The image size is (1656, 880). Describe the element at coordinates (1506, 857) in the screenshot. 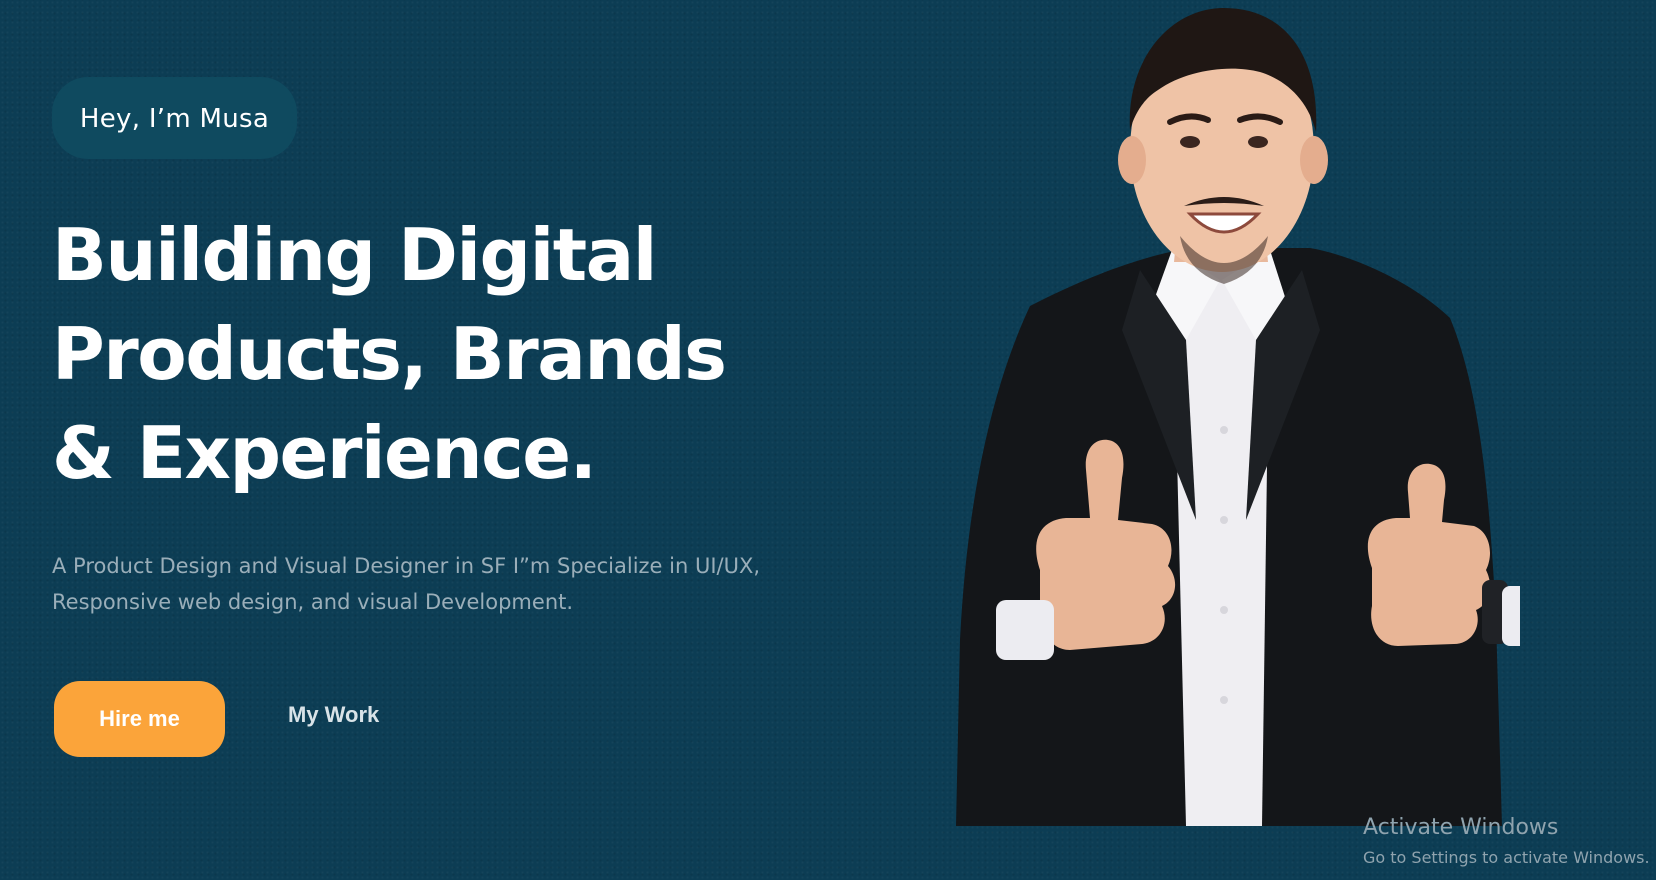

I see `activate-windows-subtitle: Go to Settings to activate Windows.` at that location.